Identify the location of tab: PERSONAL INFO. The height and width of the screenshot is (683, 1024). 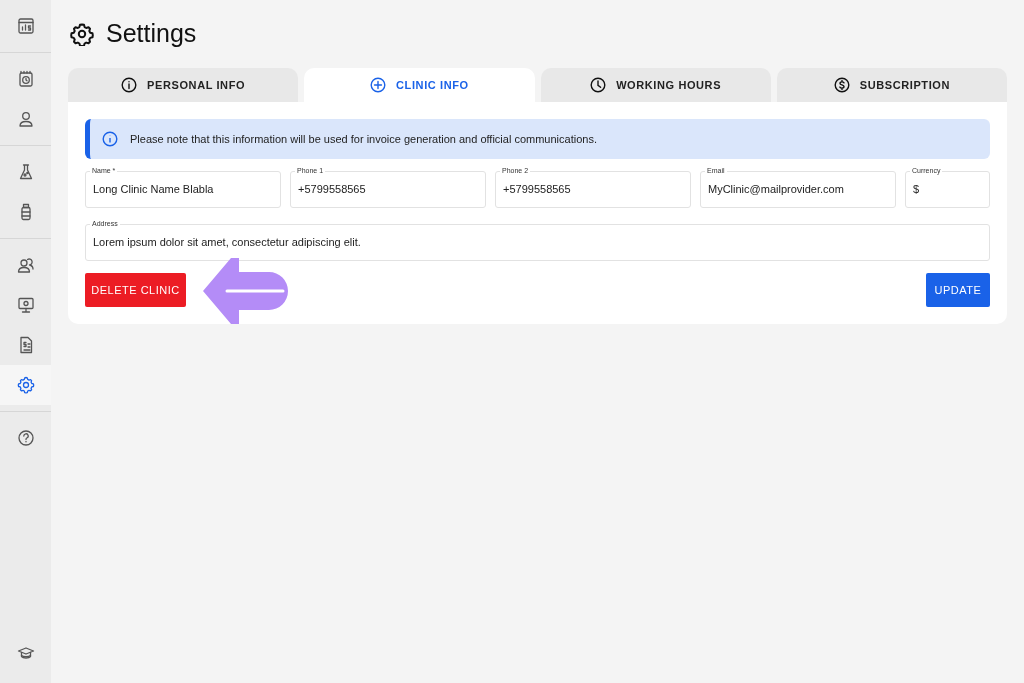
(183, 85).